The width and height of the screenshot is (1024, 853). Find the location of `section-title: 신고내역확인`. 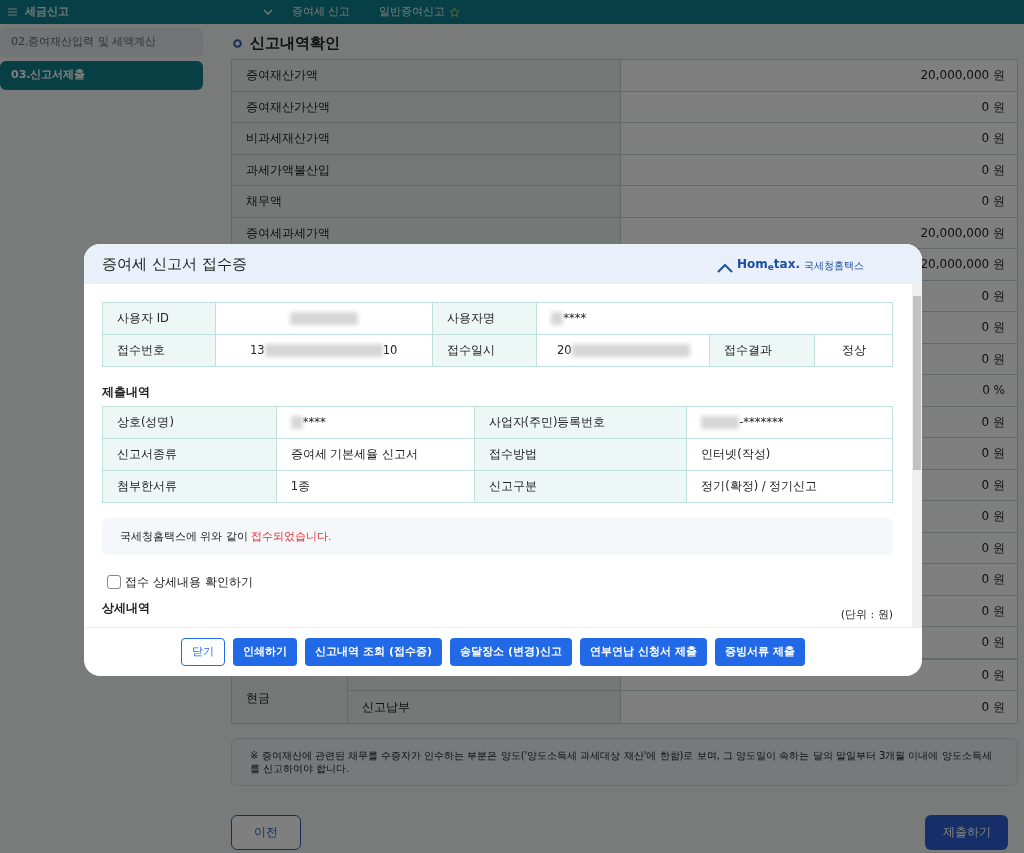

section-title: 신고내역확인 is located at coordinates (295, 44).